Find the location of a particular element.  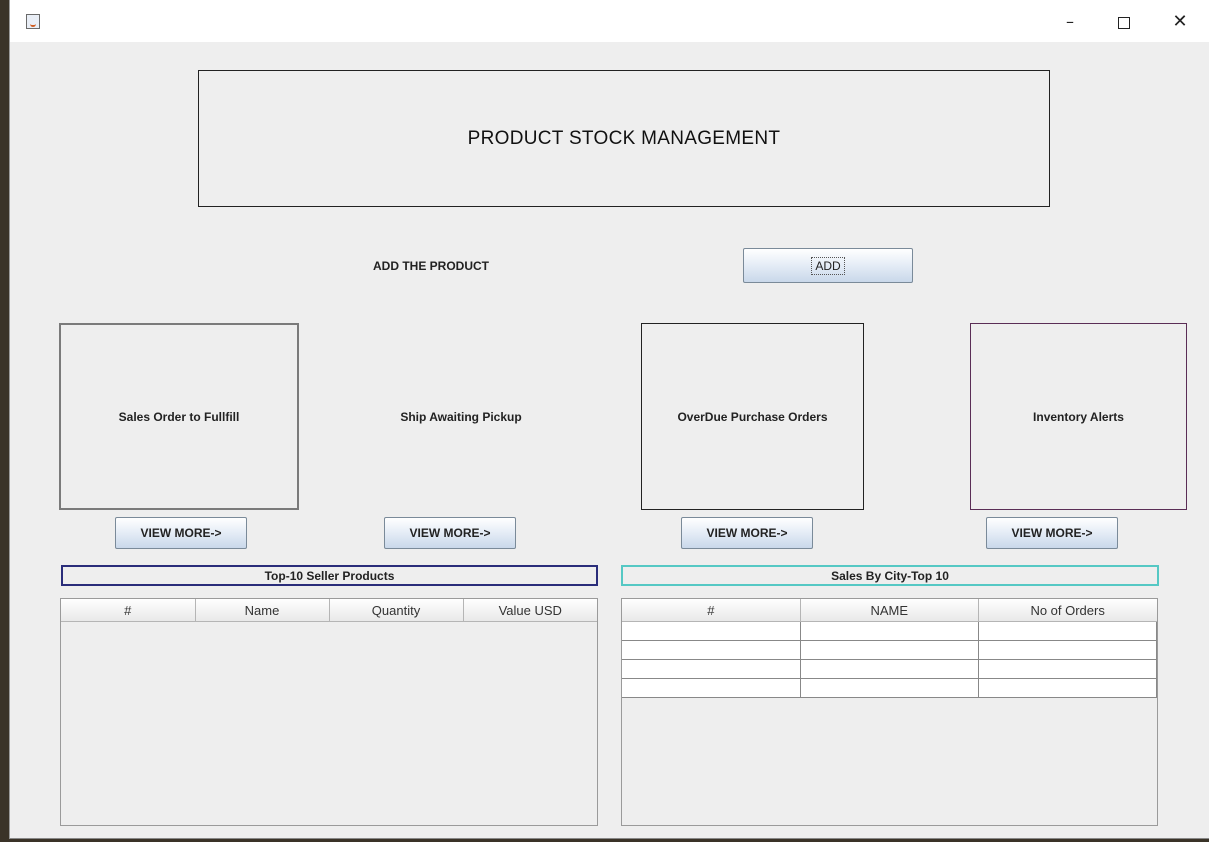

overdue-purchase-label: OverDue Purchase Orders is located at coordinates (752, 416).